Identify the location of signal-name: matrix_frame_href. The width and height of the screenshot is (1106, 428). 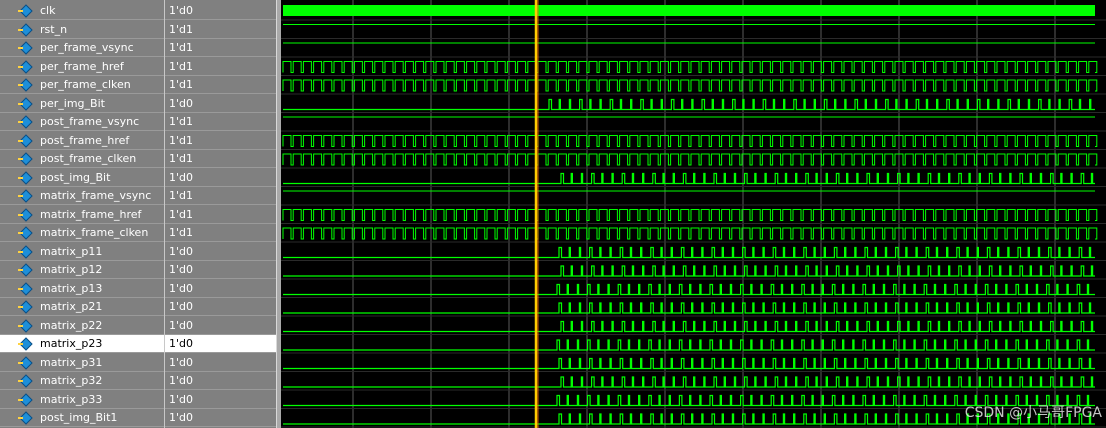
(91, 214).